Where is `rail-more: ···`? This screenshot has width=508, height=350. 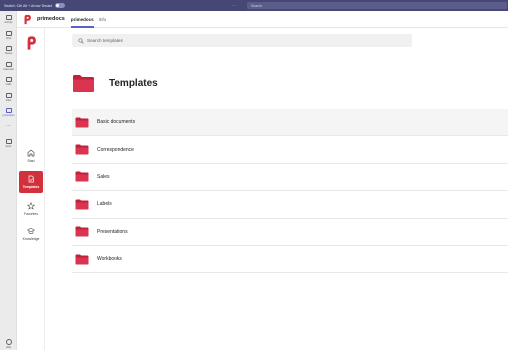
rail-more: ··· is located at coordinates (8, 126).